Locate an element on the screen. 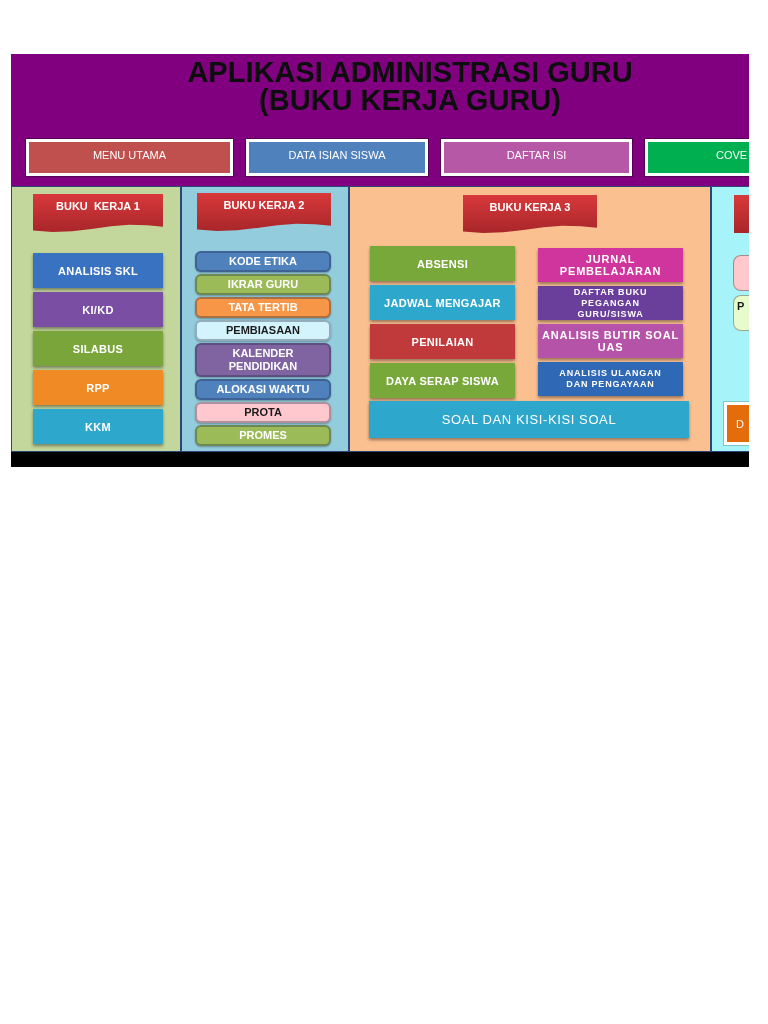 The height and width of the screenshot is (1024, 768). menu-button: PENILAIAN is located at coordinates (442, 341).